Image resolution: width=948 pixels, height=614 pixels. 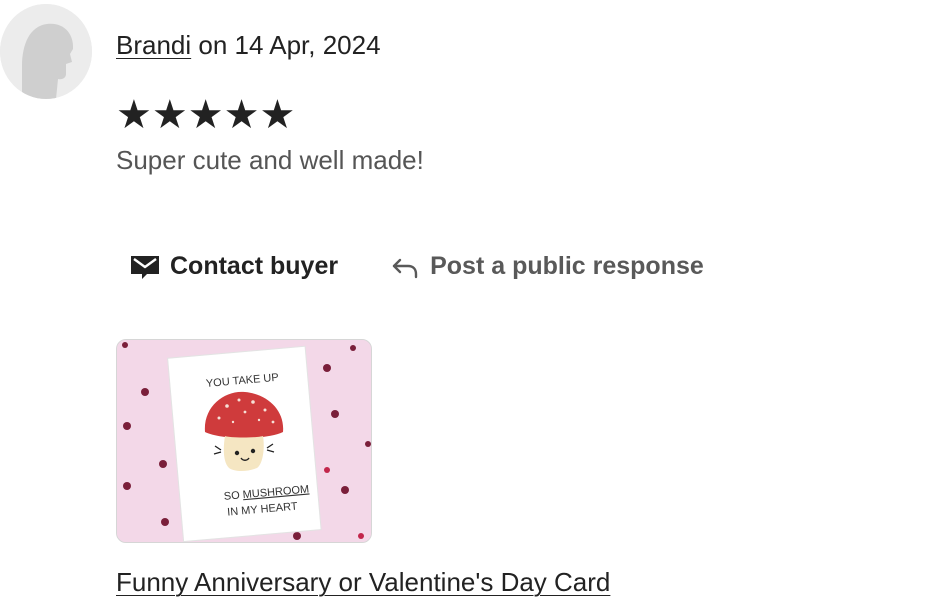 I want to click on post-public-response-button: Post a public response, so click(x=547, y=266).